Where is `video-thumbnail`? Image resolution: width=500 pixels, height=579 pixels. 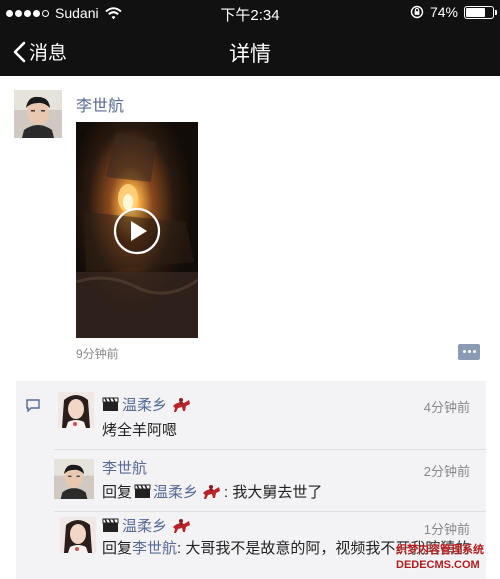 video-thumbnail is located at coordinates (137, 230).